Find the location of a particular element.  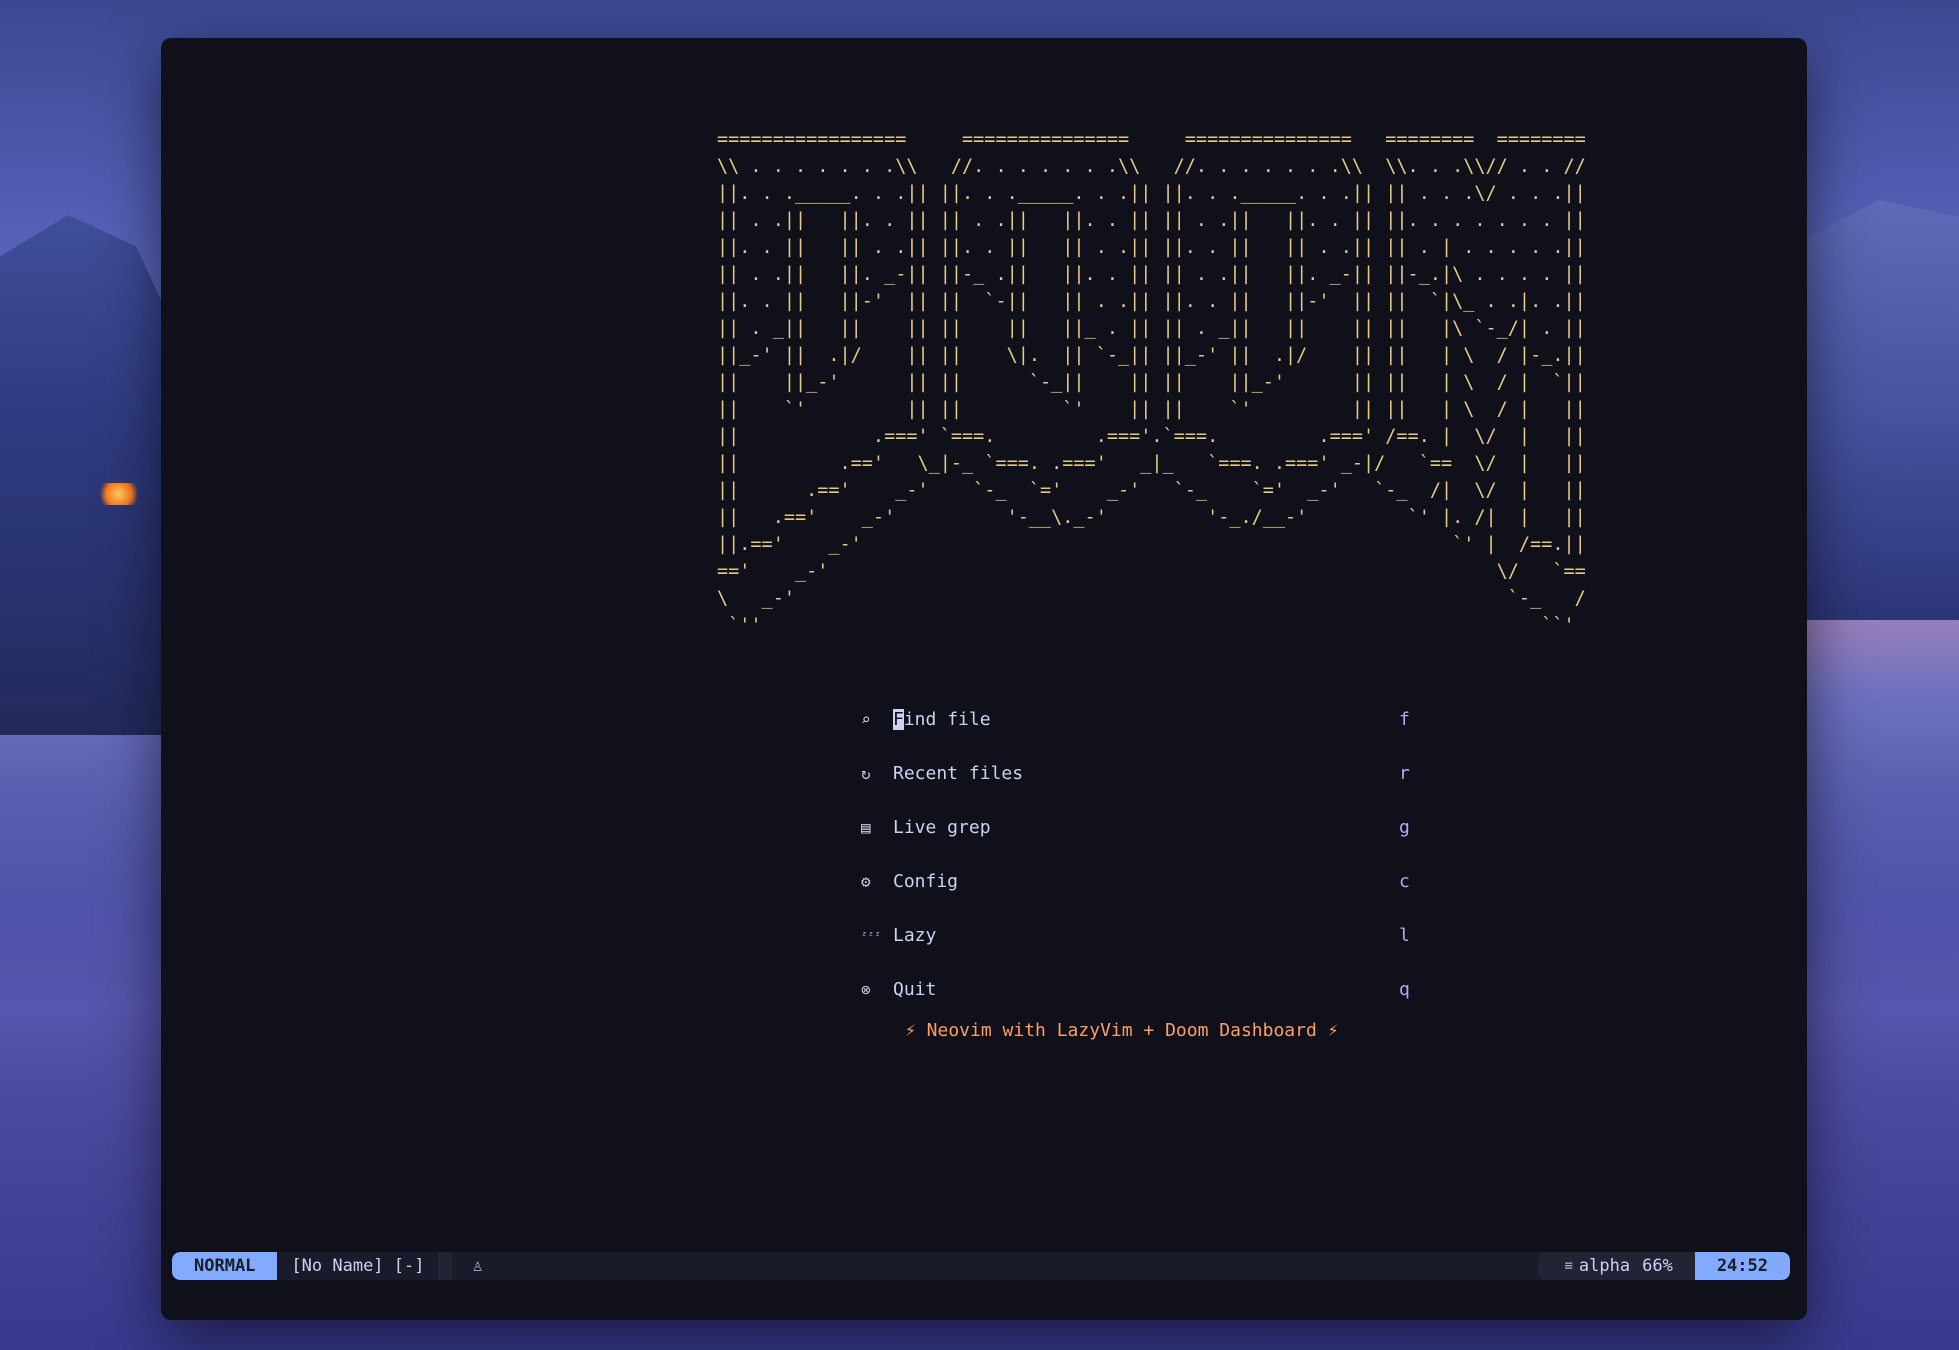

menu-item-recent-files: ↻ Recent files r is located at coordinates (1141, 773).